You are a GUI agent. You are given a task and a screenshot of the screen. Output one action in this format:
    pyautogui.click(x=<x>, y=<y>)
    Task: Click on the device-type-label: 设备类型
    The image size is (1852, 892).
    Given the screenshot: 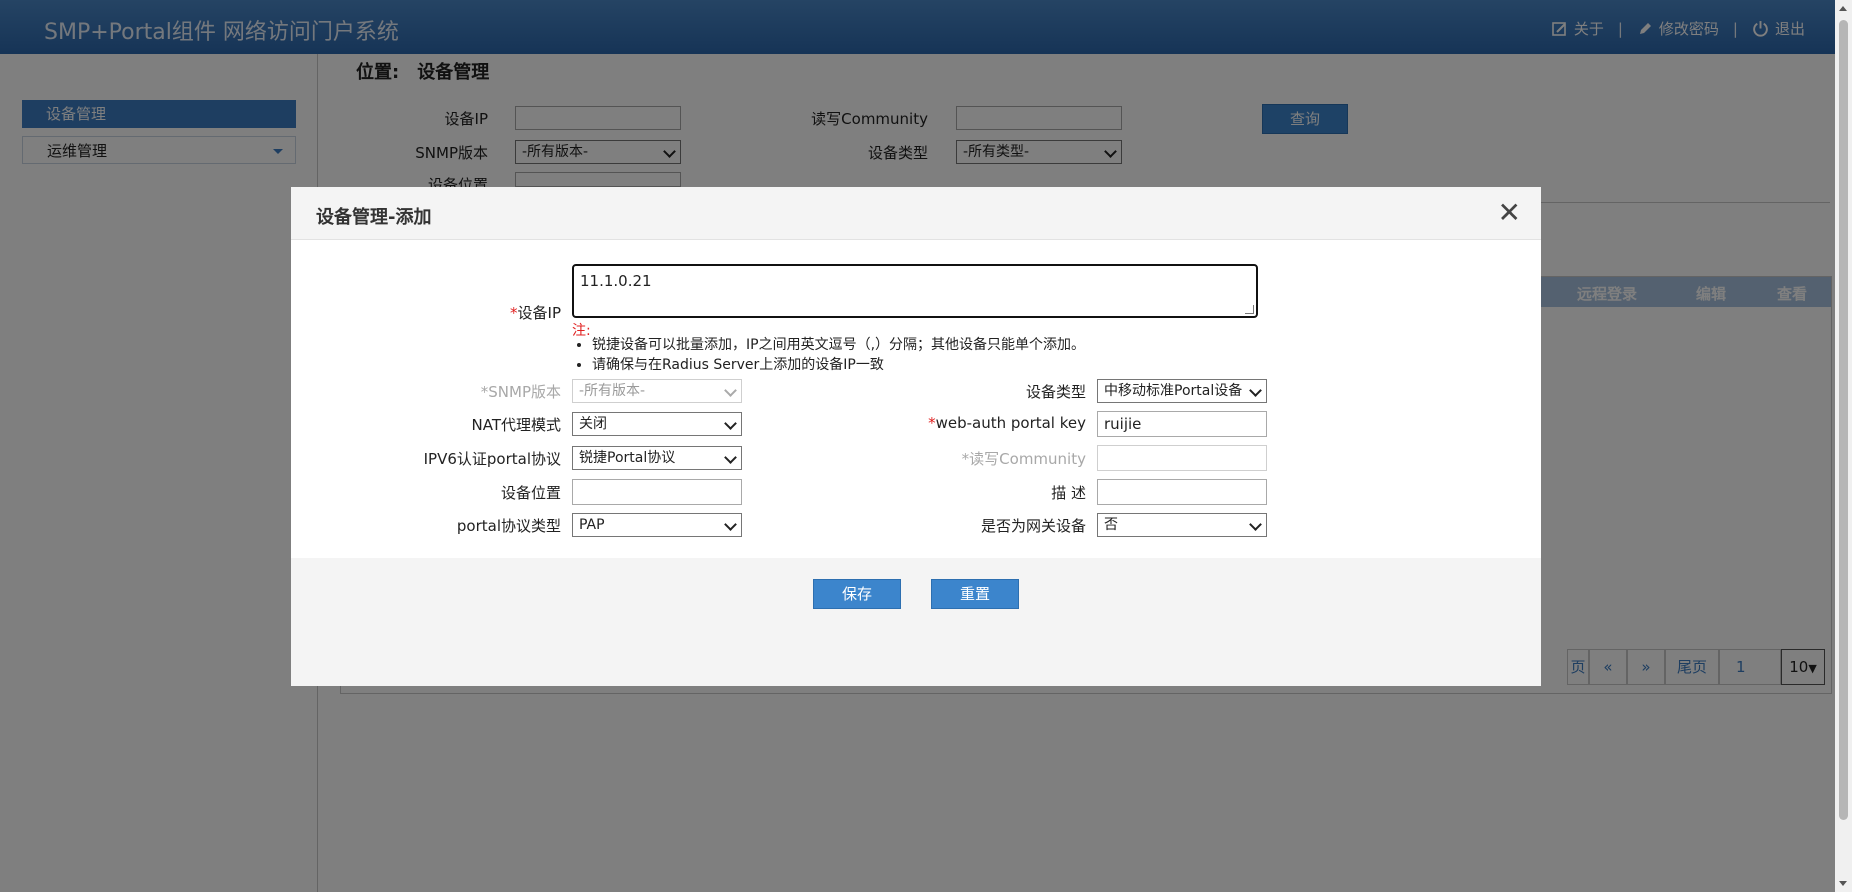 What is the action you would take?
    pyautogui.click(x=1055, y=392)
    